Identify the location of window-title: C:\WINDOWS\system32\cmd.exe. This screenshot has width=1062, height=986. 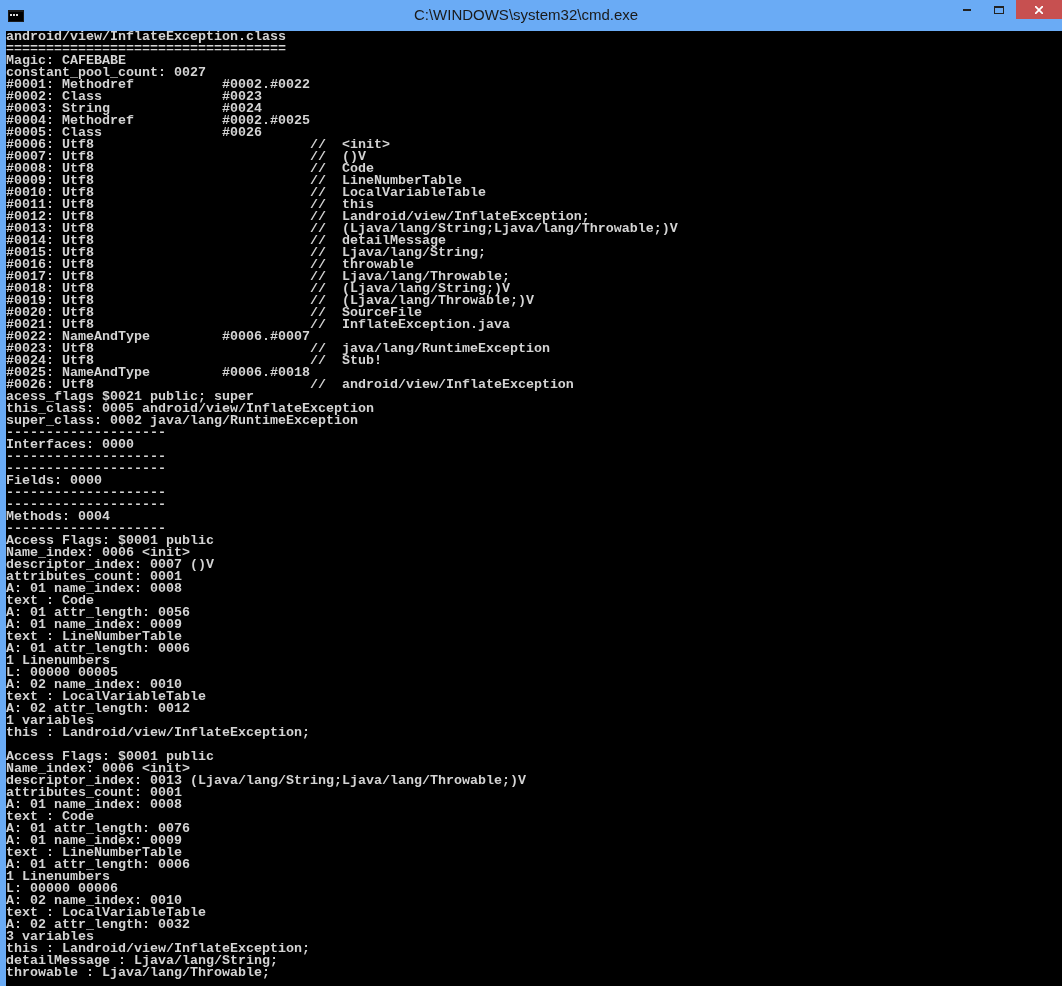
(526, 15).